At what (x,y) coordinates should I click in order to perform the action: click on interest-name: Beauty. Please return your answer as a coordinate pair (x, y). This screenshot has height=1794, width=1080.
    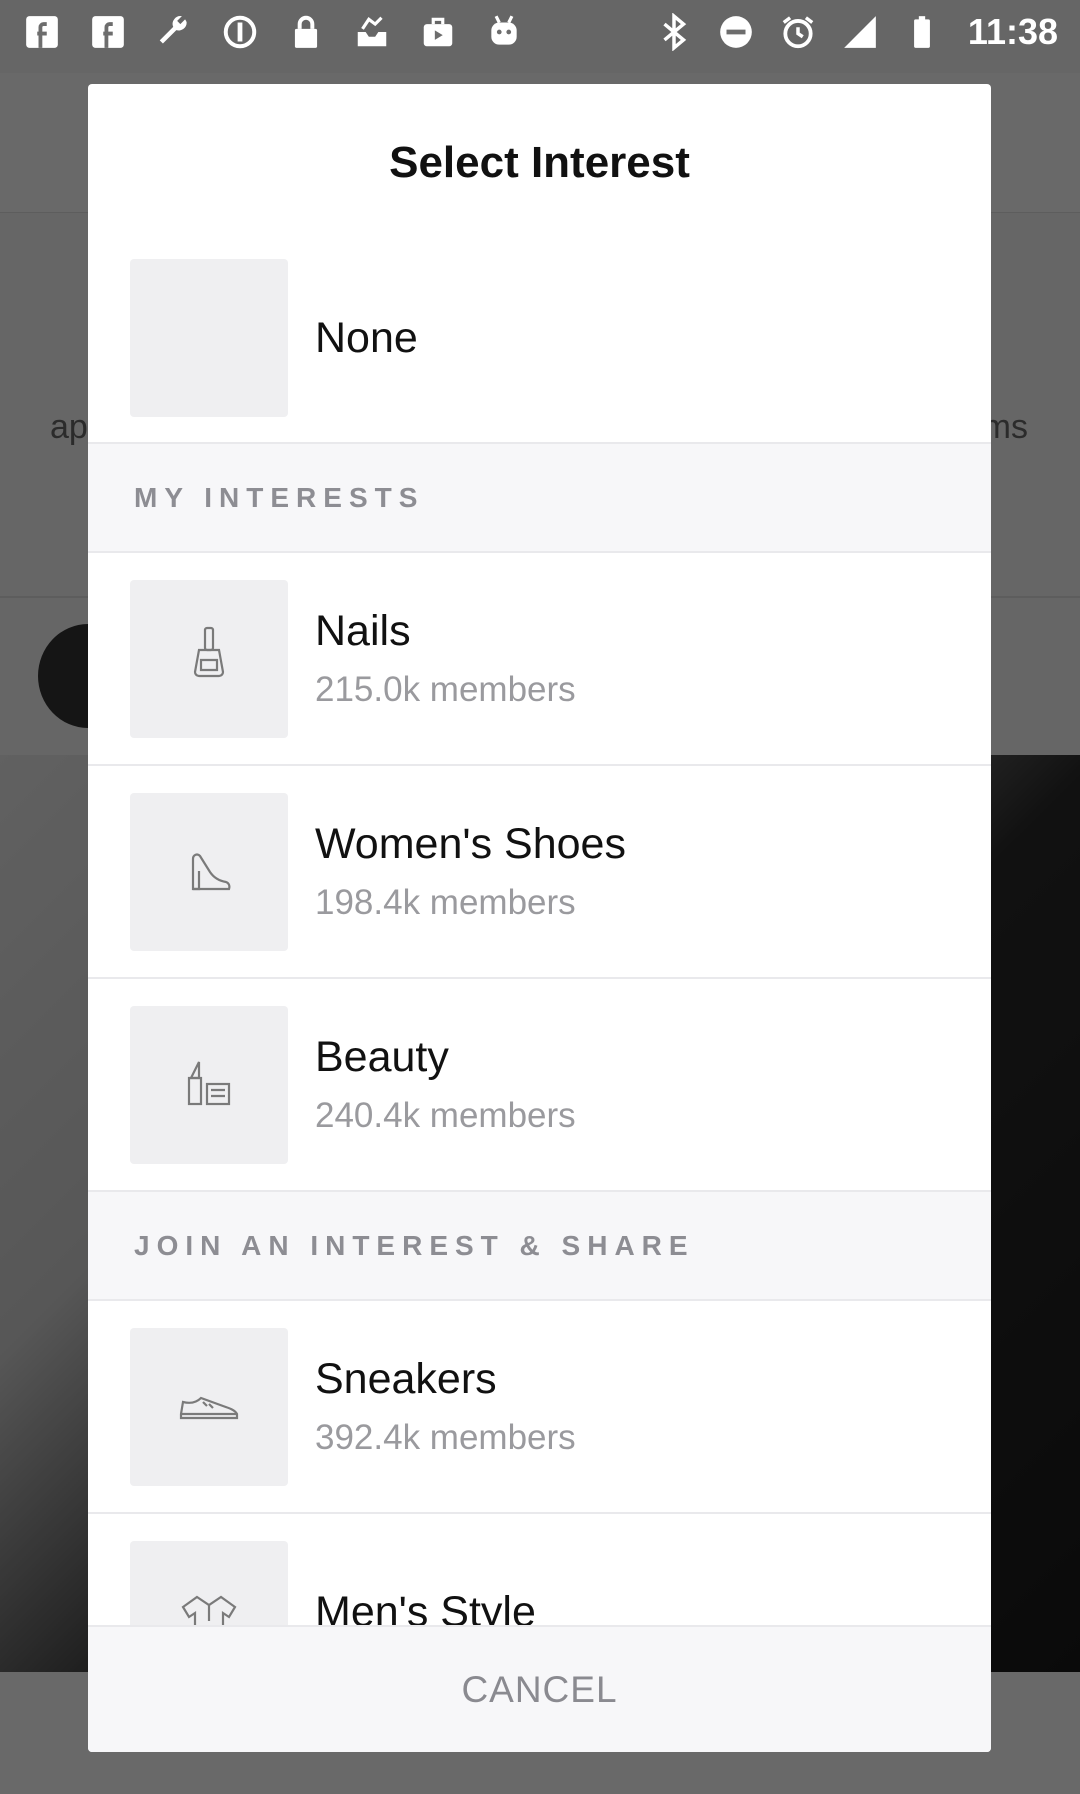
    Looking at the image, I should click on (382, 1057).